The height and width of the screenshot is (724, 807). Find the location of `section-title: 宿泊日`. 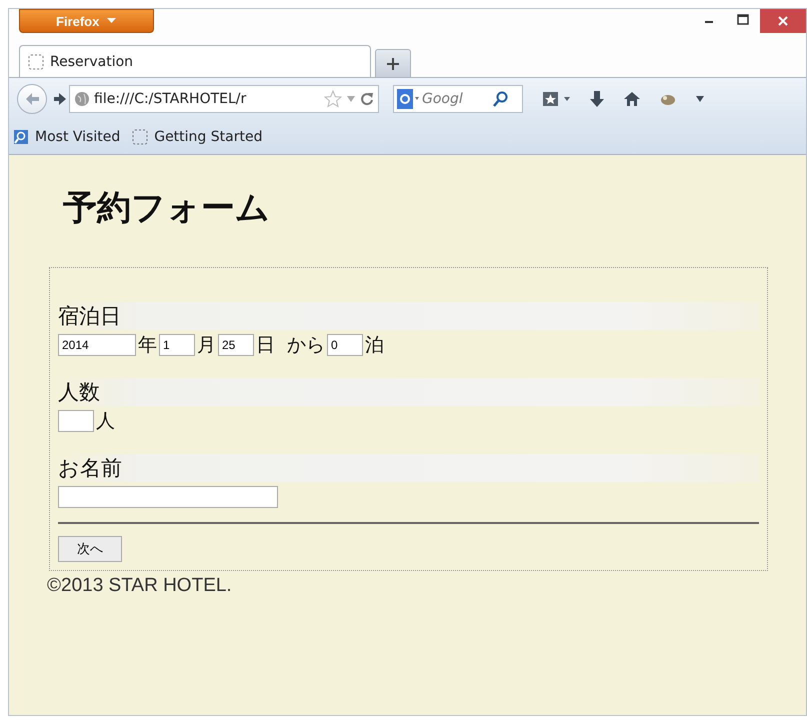

section-title: 宿泊日 is located at coordinates (89, 316).